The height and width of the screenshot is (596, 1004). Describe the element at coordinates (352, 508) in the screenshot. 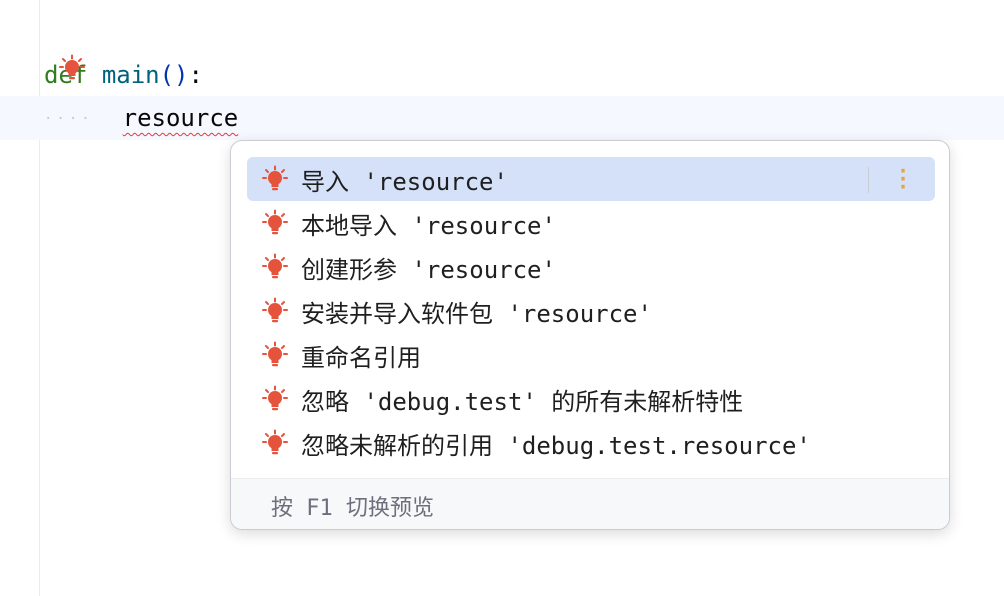

I see `footer-hint: 按 F1 切换预览` at that location.